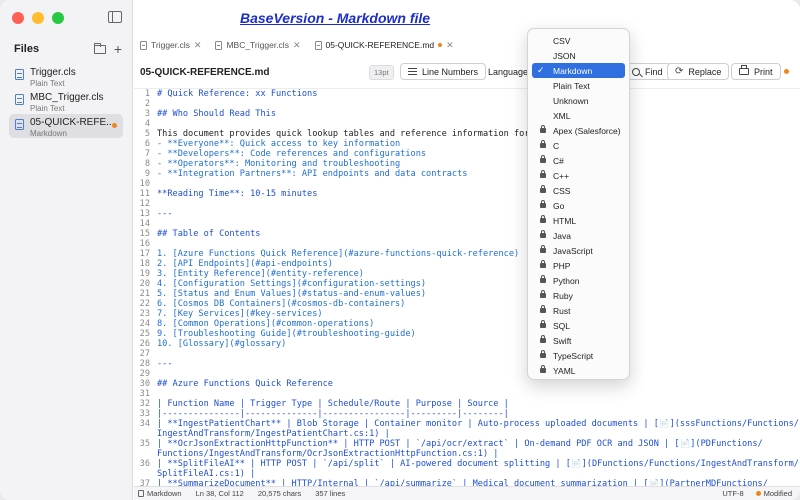 This screenshot has height=500, width=800. Describe the element at coordinates (543, 159) in the screenshot. I see `lock-icon` at that location.